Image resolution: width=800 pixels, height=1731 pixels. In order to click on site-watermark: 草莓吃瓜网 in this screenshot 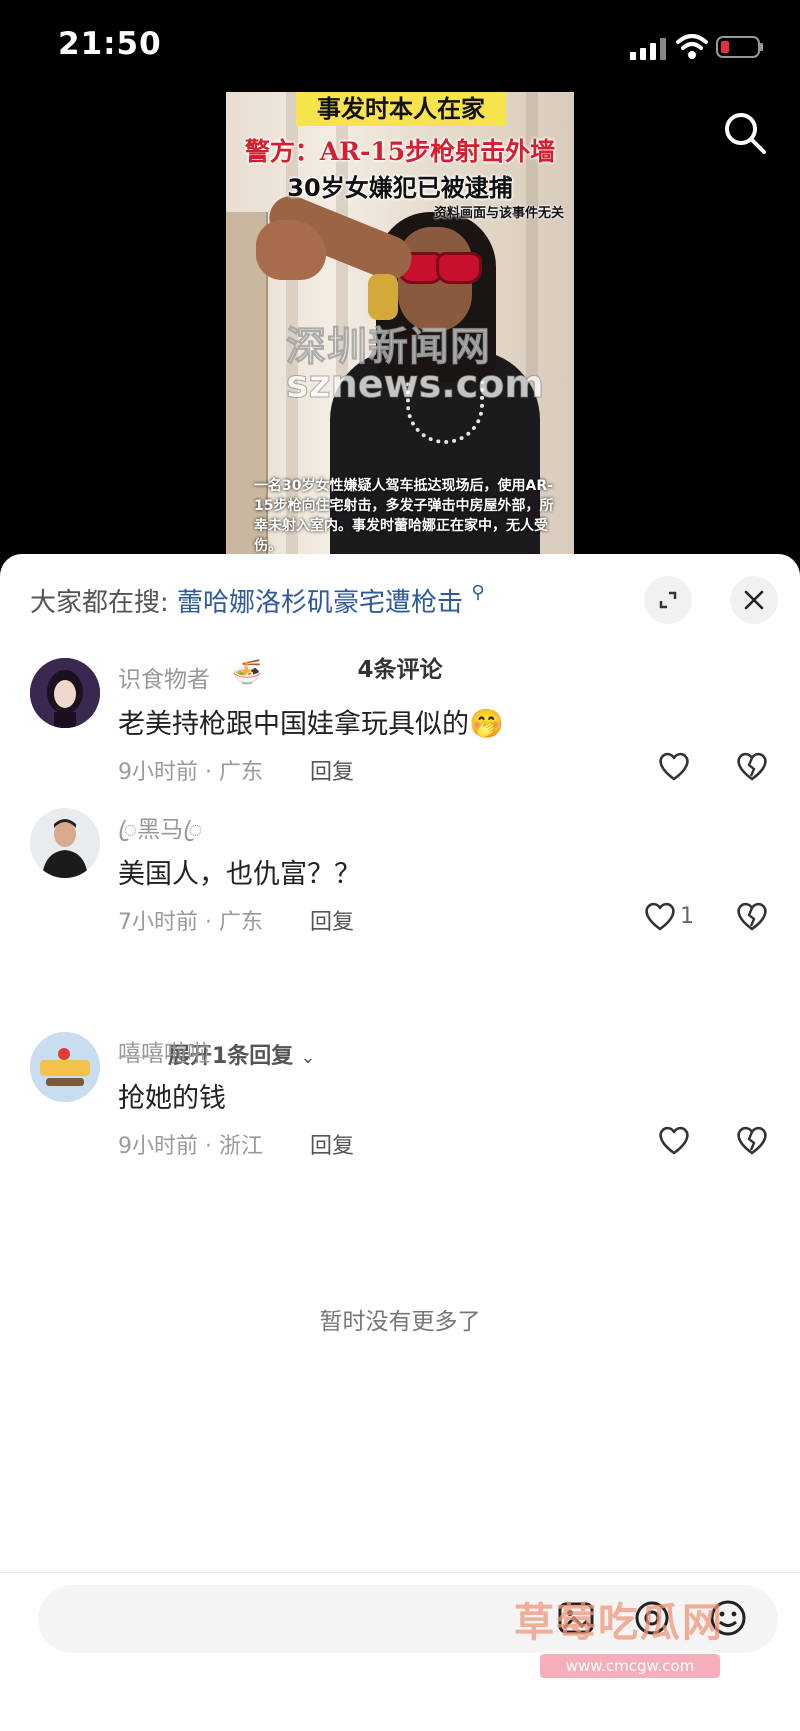, I will do `click(619, 1623)`.